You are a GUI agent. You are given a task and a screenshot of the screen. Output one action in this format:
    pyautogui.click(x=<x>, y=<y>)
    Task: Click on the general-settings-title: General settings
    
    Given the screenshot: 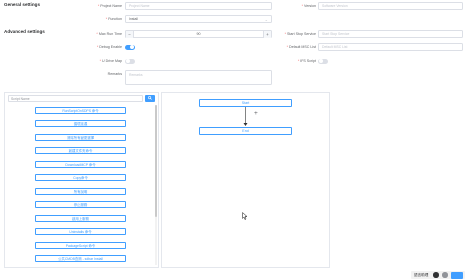 What is the action you would take?
    pyautogui.click(x=22, y=4)
    